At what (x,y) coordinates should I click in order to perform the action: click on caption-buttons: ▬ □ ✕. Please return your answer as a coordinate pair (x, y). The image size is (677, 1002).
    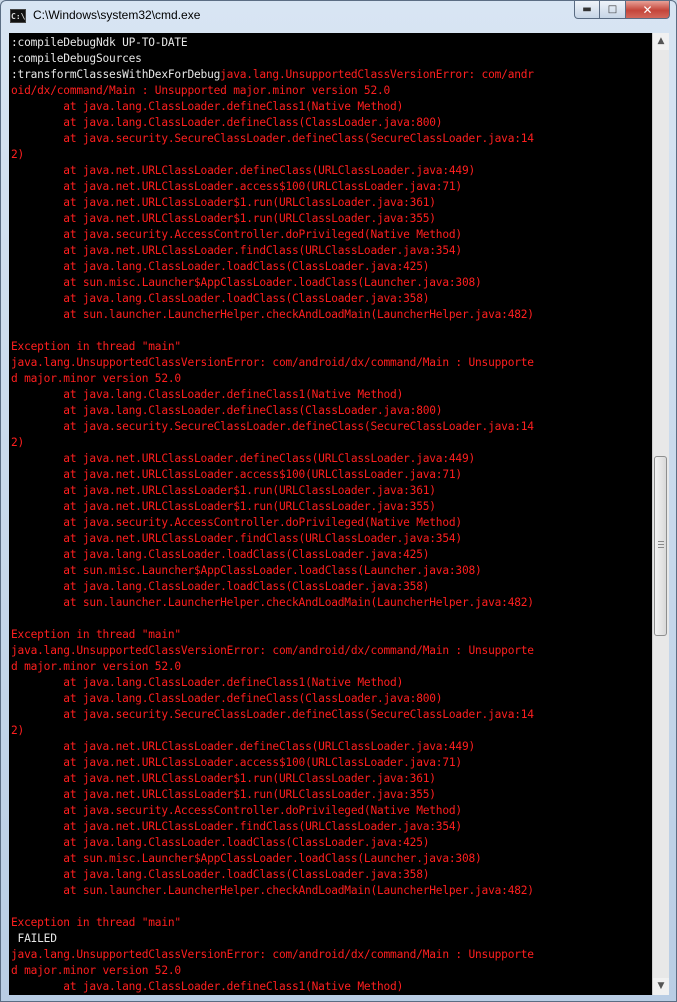
    Looking at the image, I should click on (622, 10).